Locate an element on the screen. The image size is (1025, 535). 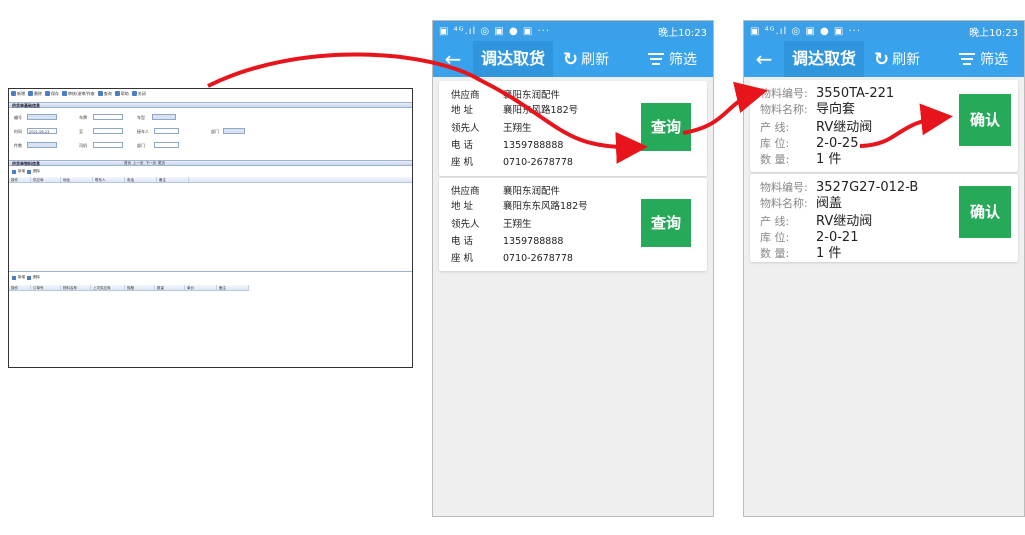
grid2-col: 备注 is located at coordinates (233, 287).